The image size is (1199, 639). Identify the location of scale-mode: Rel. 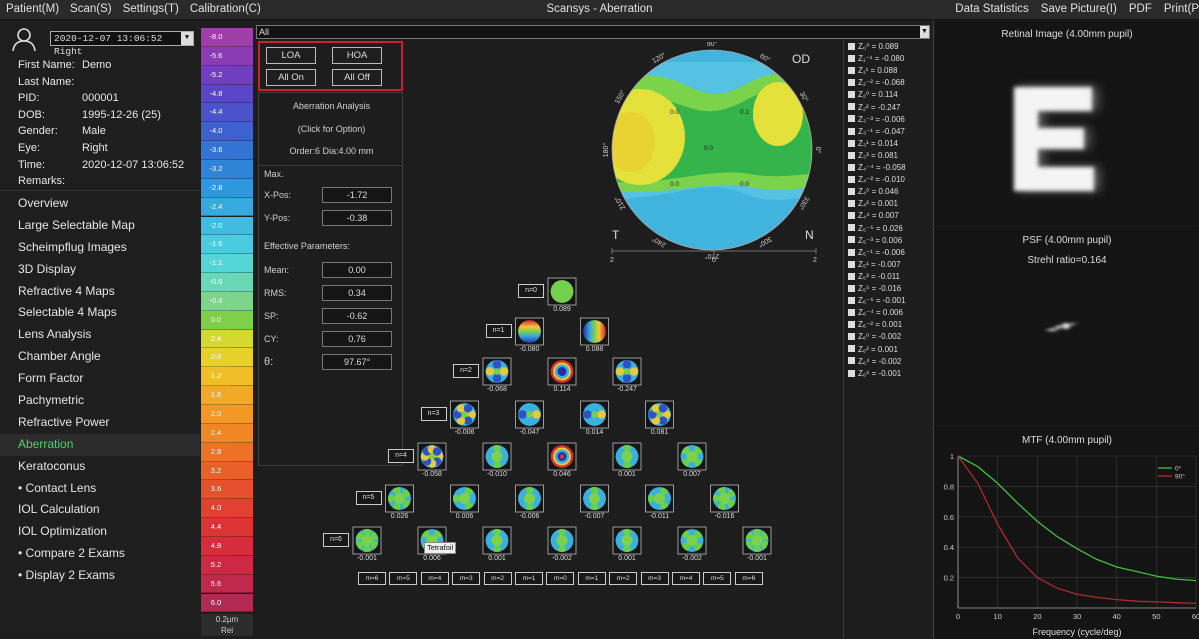
(227, 631).